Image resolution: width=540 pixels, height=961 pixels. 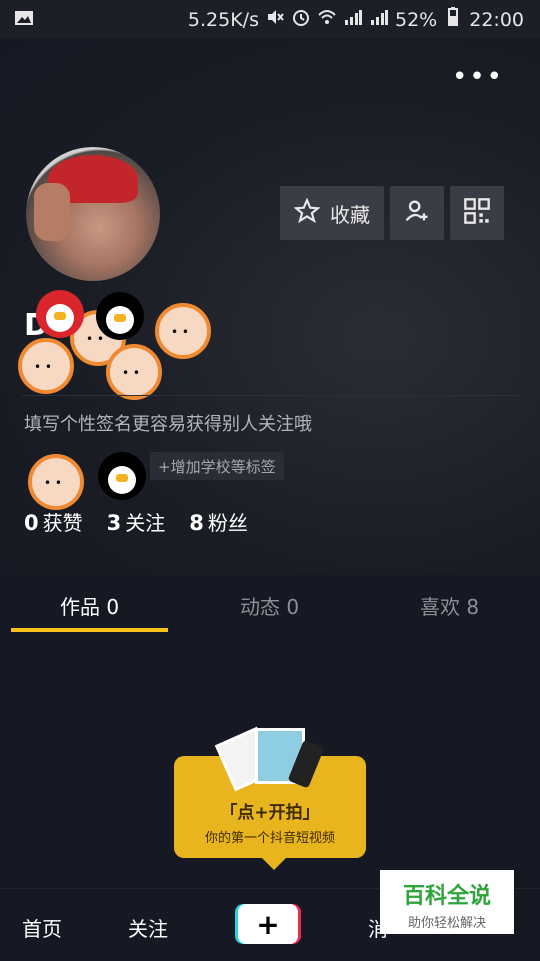 I want to click on battery-icon, so click(x=453, y=19).